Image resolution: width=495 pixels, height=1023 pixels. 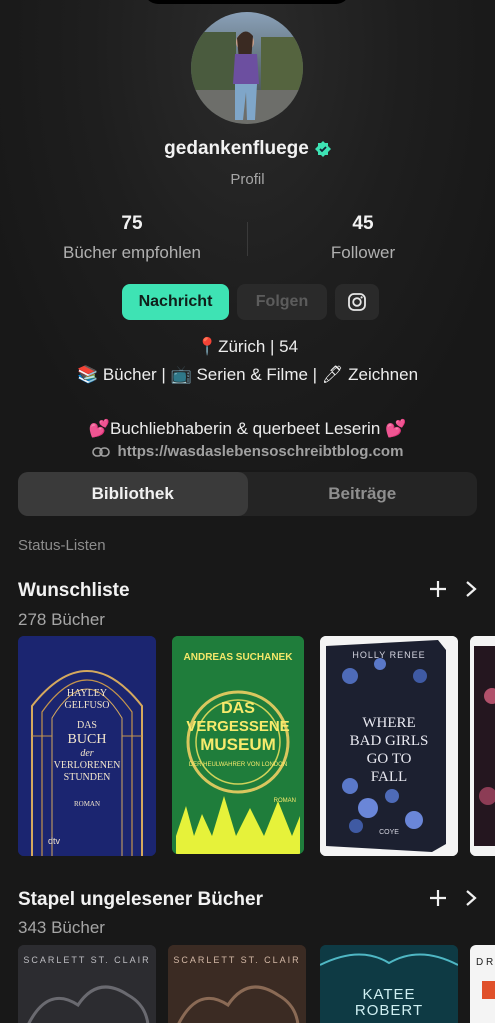 I want to click on stat-books-recommended: 75 Bücher empfohlen, so click(x=132, y=238).